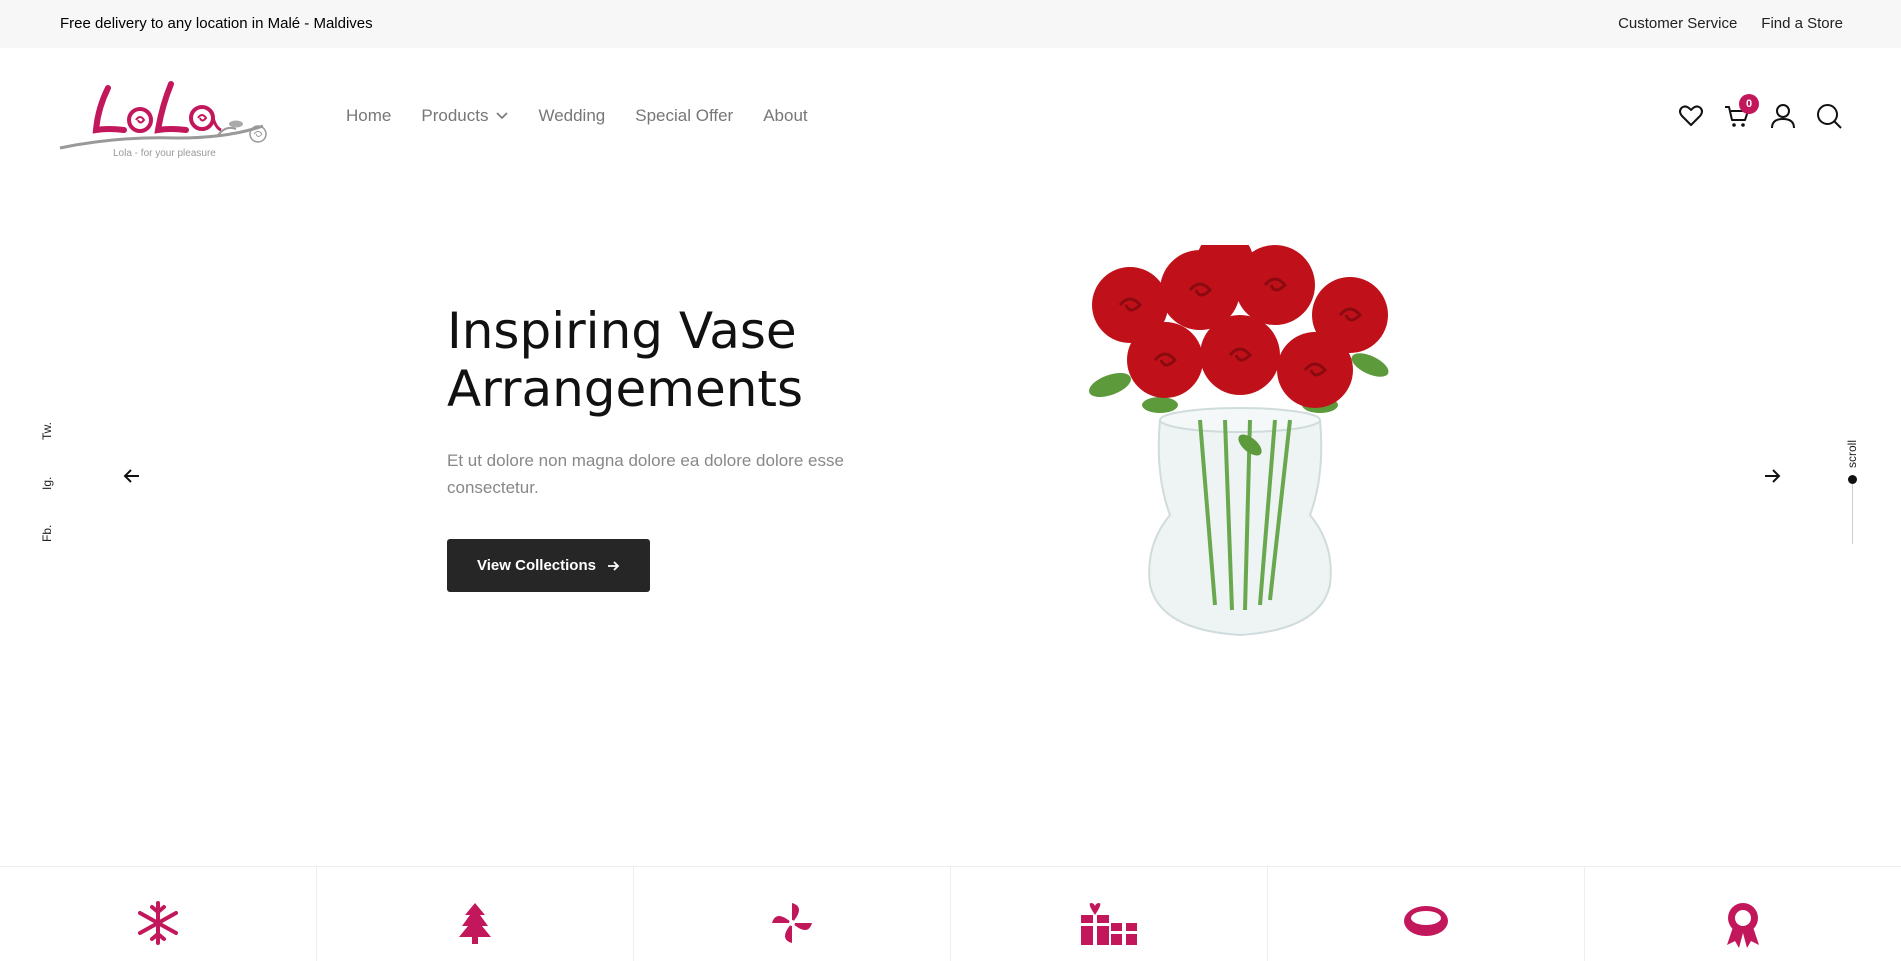 Image resolution: width=1901 pixels, height=961 pixels. I want to click on nav-products-label: Products, so click(455, 115).